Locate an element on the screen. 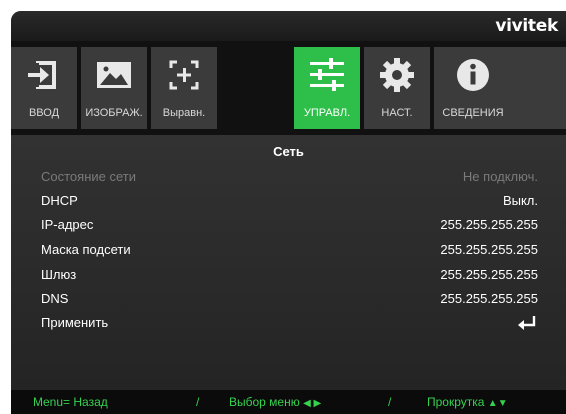 The width and height of the screenshot is (566, 414). menu-select-label: Выбор меню is located at coordinates (264, 402).